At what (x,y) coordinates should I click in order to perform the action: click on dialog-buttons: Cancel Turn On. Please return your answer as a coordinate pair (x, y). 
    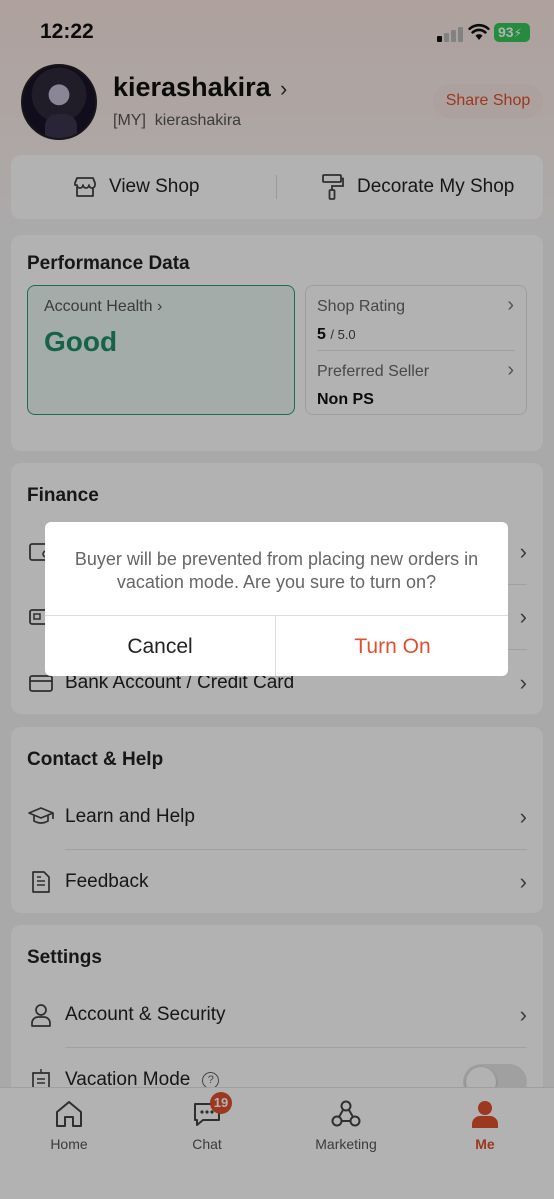
    Looking at the image, I should click on (276, 645).